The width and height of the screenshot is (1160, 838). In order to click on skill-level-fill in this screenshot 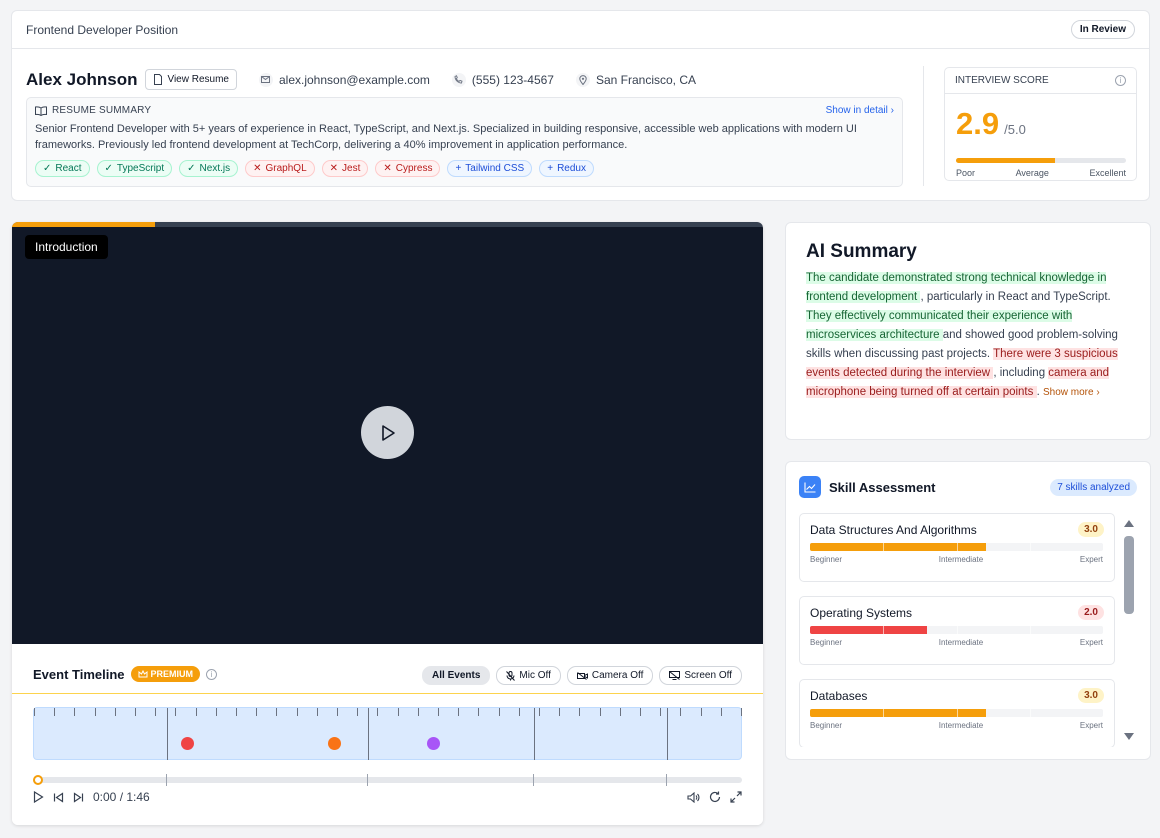, I will do `click(869, 630)`.